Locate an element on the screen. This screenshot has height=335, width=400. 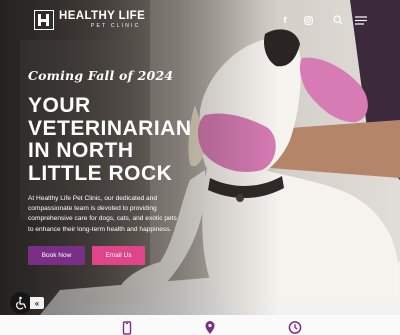
clock-icon is located at coordinates (295, 327).